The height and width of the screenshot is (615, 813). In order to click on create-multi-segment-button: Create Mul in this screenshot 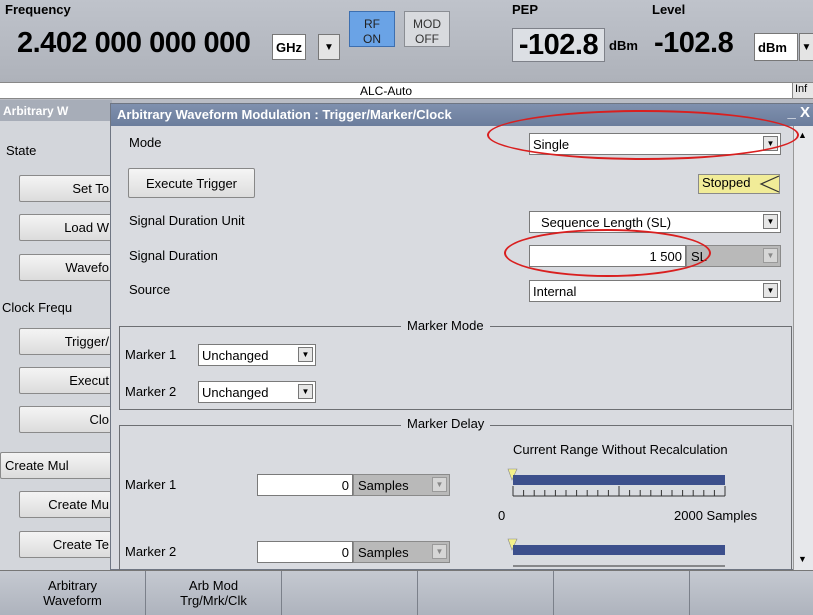, I will do `click(56, 465)`.